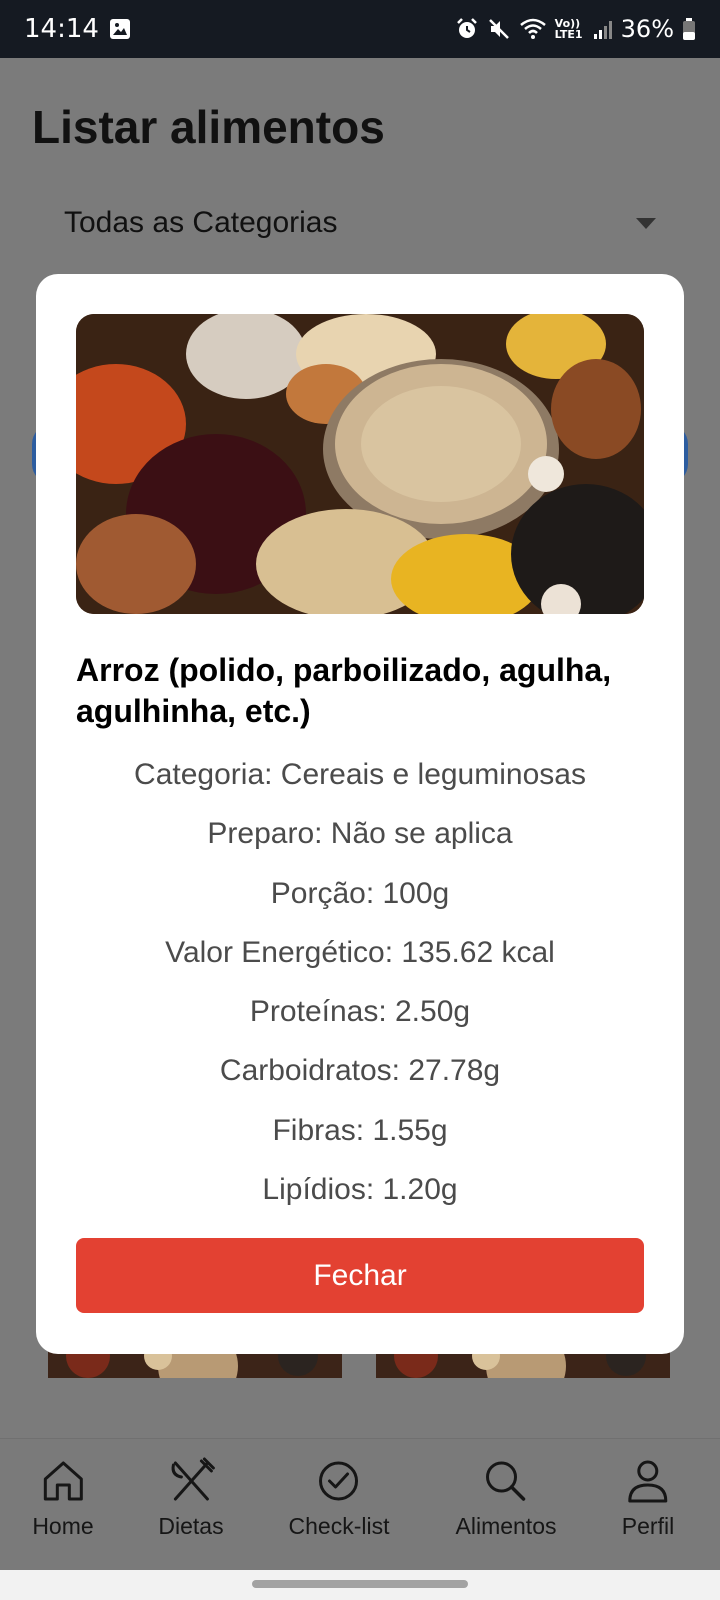 This screenshot has height=1600, width=720. I want to click on gesture-bar, so click(360, 1585).